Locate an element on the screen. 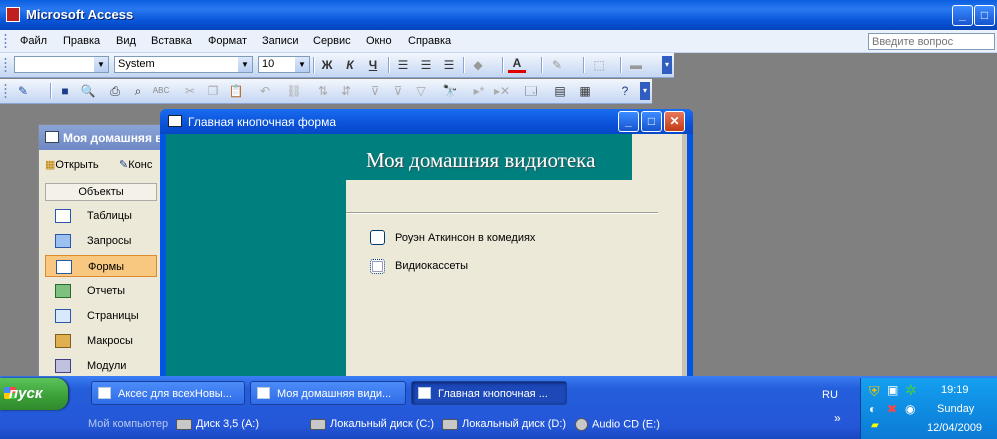  menu-records: Записи is located at coordinates (280, 41).